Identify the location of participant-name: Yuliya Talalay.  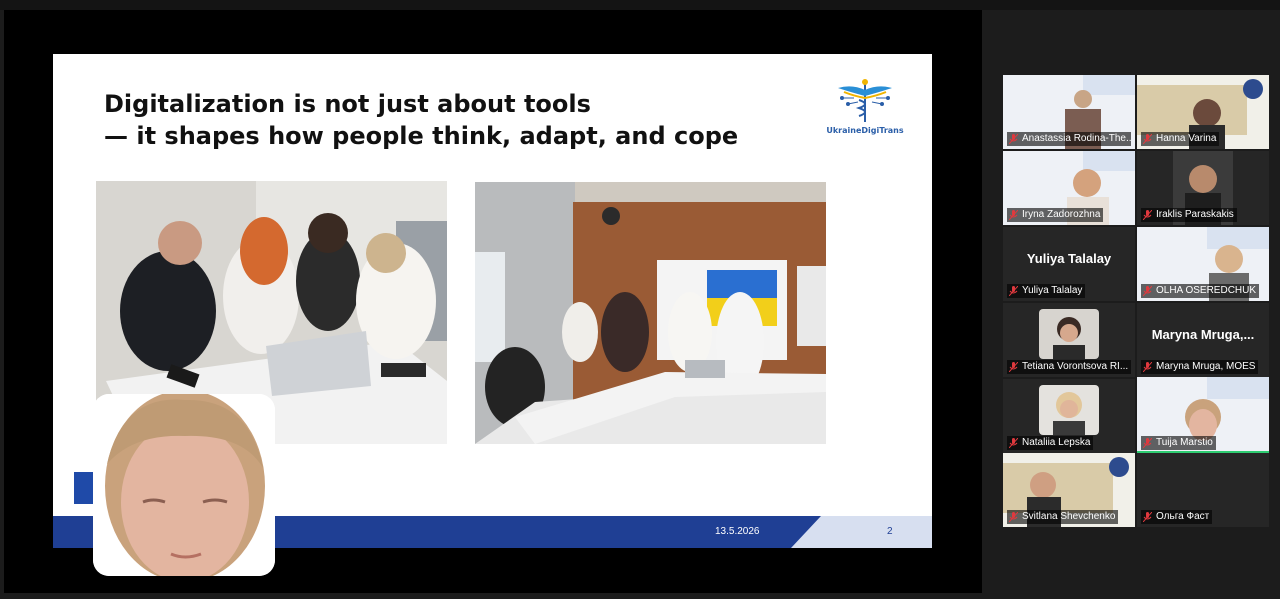
(1046, 291).